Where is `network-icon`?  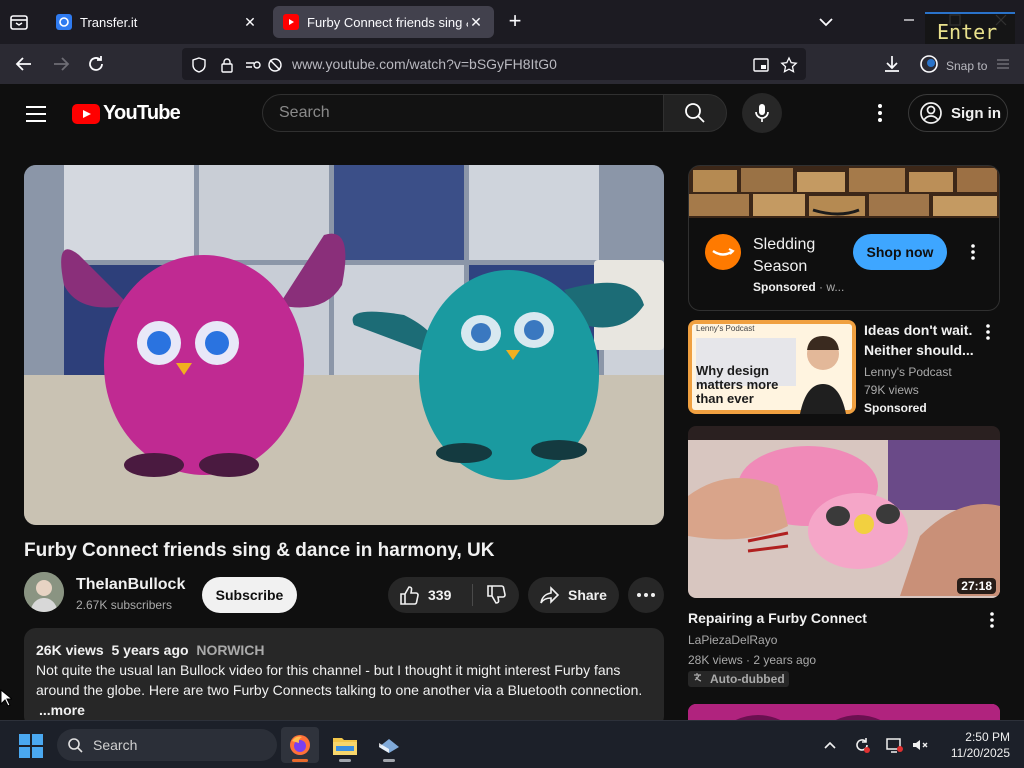 network-icon is located at coordinates (894, 745).